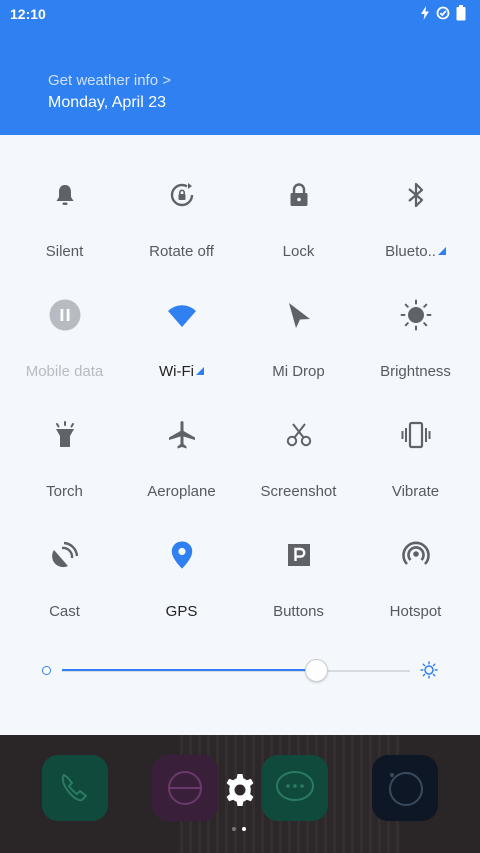  Describe the element at coordinates (65, 195) in the screenshot. I see `bell-icon` at that location.